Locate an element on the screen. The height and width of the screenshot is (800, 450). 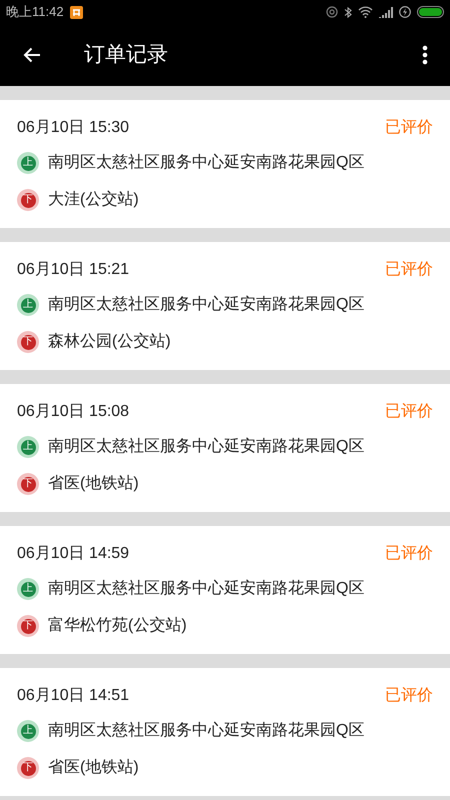
order-time: 06月10日 14:51 is located at coordinates (73, 696).